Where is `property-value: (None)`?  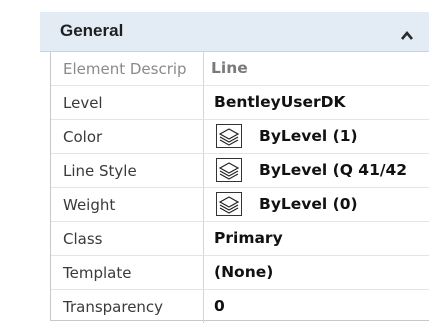
property-value: (None) is located at coordinates (244, 272).